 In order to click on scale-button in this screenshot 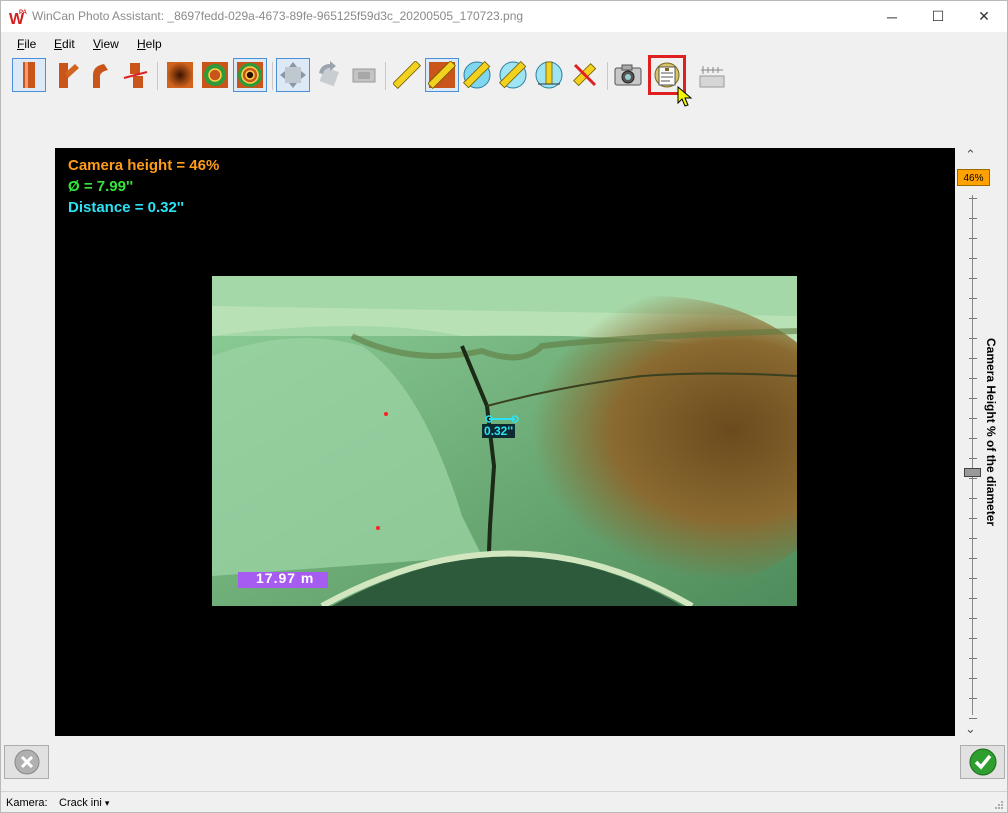, I will do `click(712, 75)`.